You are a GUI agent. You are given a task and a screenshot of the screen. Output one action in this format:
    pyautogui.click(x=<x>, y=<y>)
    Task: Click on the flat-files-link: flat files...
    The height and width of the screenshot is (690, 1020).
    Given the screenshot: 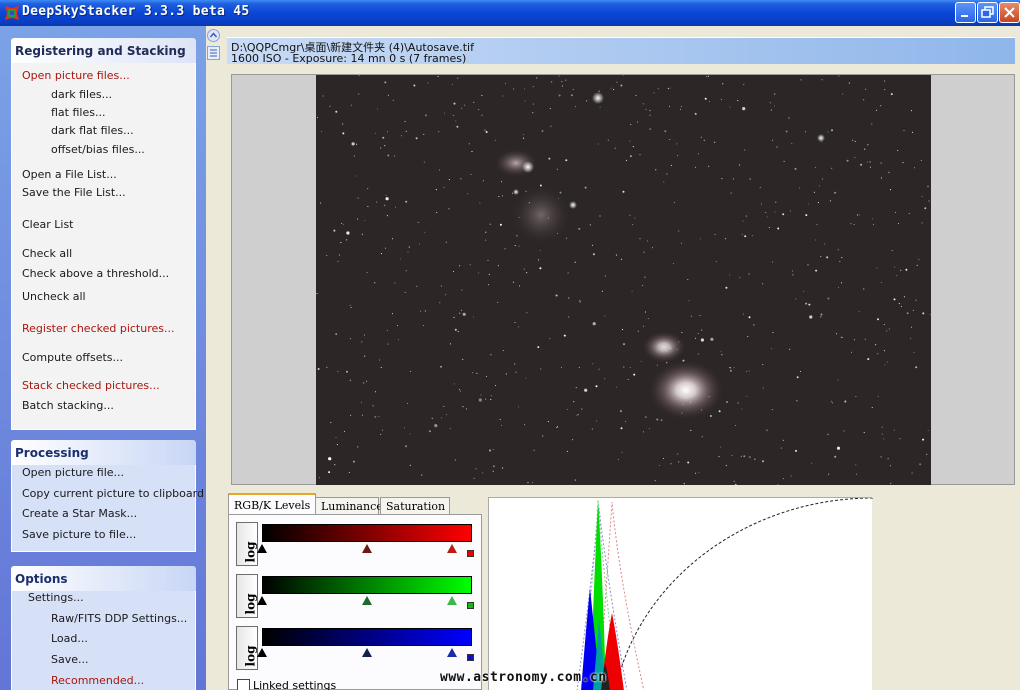 What is the action you would take?
    pyautogui.click(x=78, y=112)
    